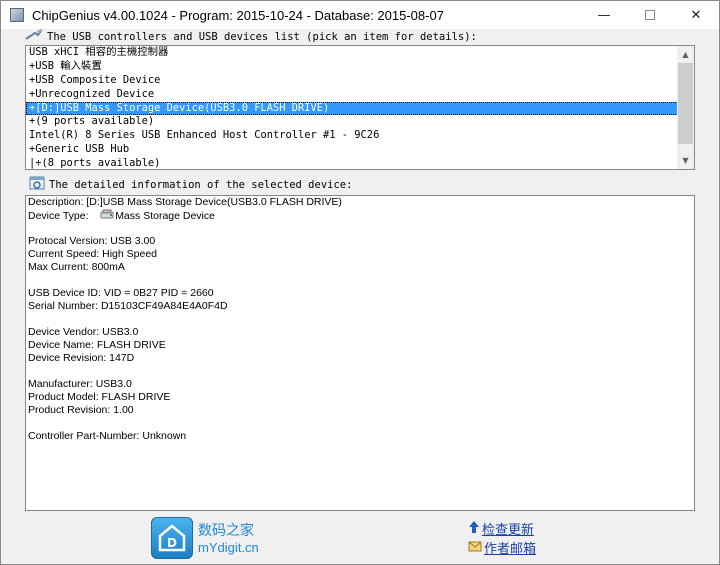 The image size is (720, 565). What do you see at coordinates (510, 549) in the screenshot?
I see `author-email-label: 作者邮箱` at bounding box center [510, 549].